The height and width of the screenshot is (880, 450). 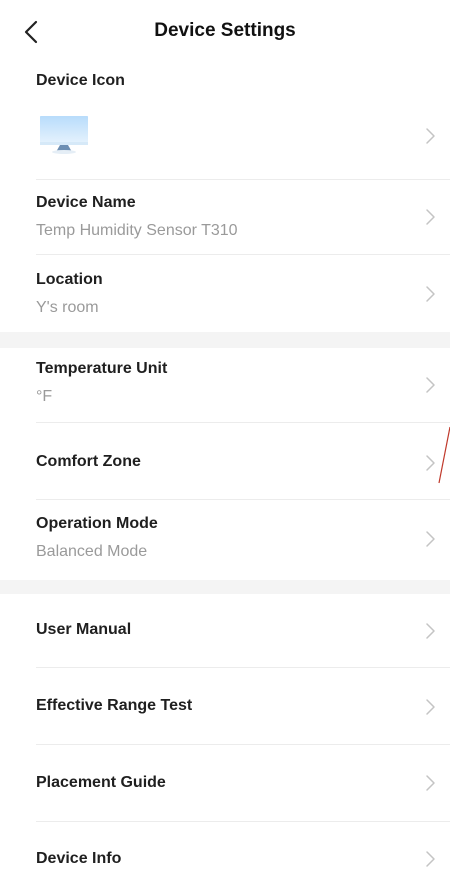 I want to click on desktop-monitor-icon, so click(x=64, y=135).